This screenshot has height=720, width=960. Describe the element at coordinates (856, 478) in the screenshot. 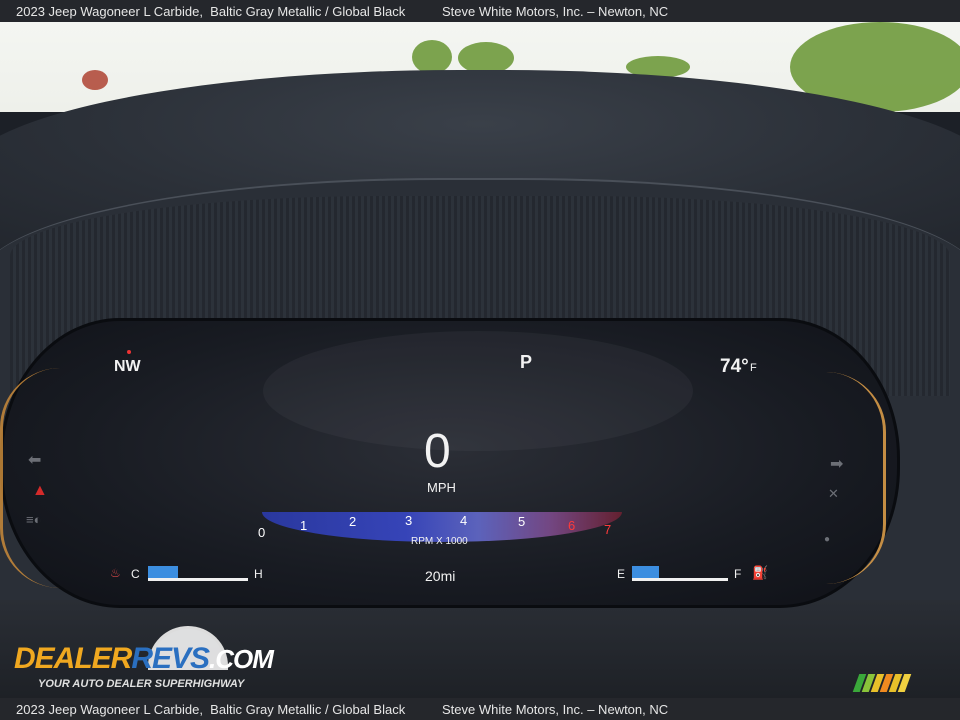

I see `ambient-light-right` at that location.